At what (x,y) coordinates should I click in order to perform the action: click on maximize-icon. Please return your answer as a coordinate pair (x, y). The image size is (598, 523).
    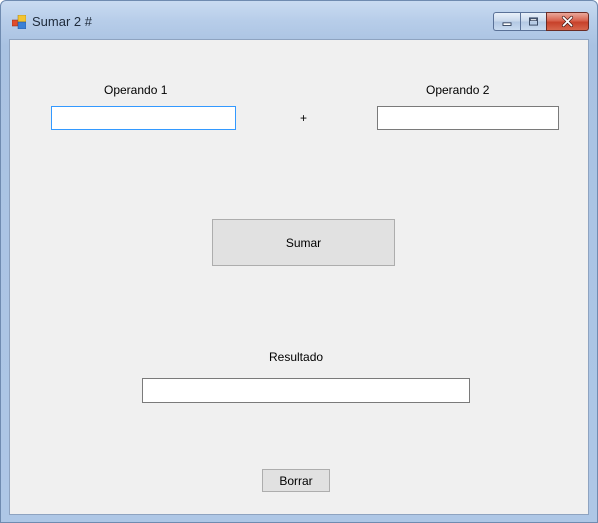
    Looking at the image, I should click on (533, 21).